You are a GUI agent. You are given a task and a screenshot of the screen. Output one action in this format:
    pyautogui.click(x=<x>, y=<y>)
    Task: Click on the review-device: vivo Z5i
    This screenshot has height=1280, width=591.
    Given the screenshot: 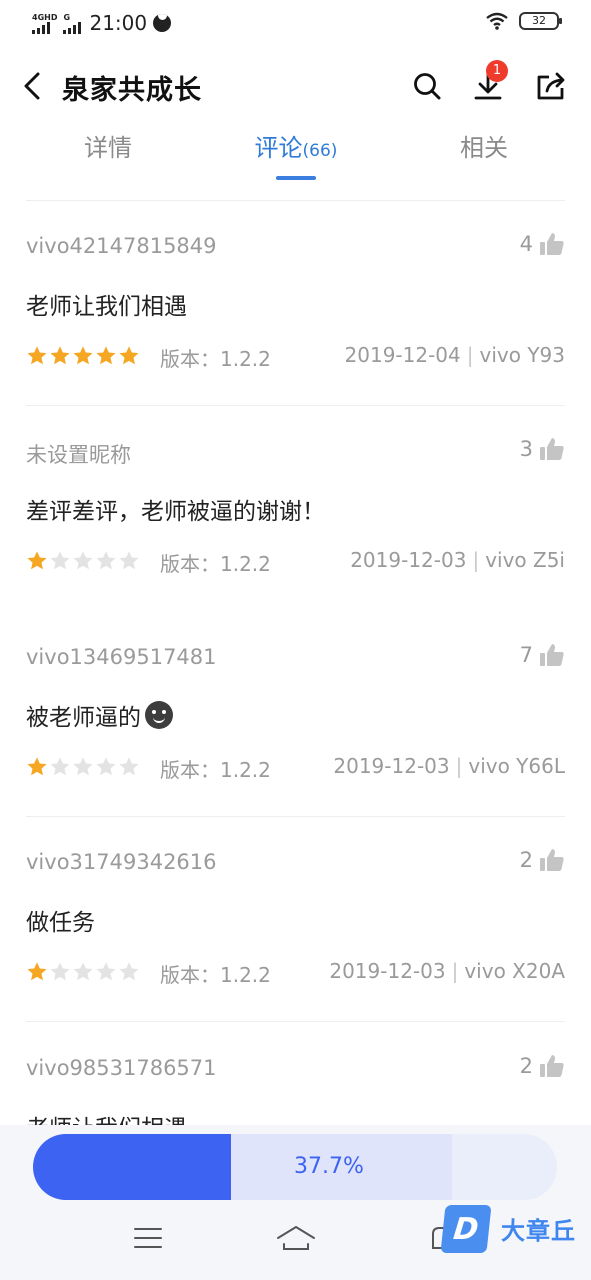 What is the action you would take?
    pyautogui.click(x=525, y=560)
    